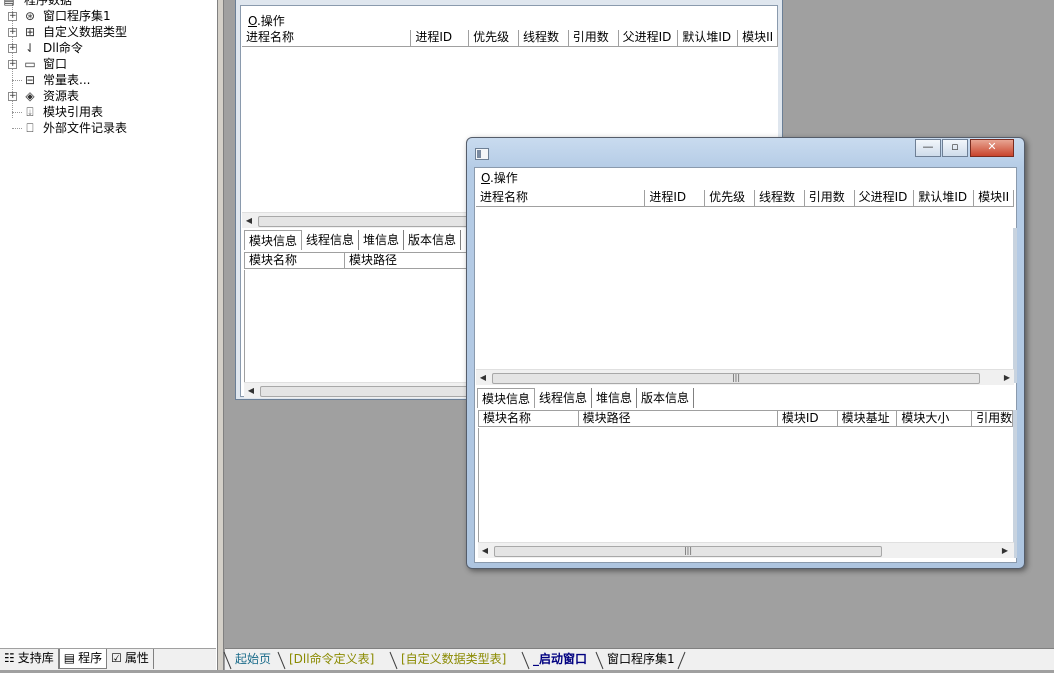 This screenshot has width=1054, height=673. I want to click on process-list-header: 进程名称 进程ID 优先级 线程数 引用数 父进程ID 默认堆ID 模块II, so click(745, 198).